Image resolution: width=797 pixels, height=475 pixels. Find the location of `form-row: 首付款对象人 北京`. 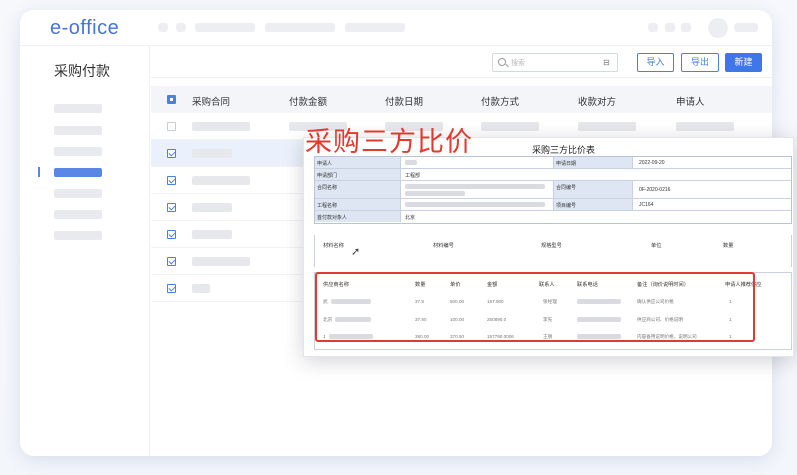

form-row: 首付款对象人 北京 is located at coordinates (553, 217).